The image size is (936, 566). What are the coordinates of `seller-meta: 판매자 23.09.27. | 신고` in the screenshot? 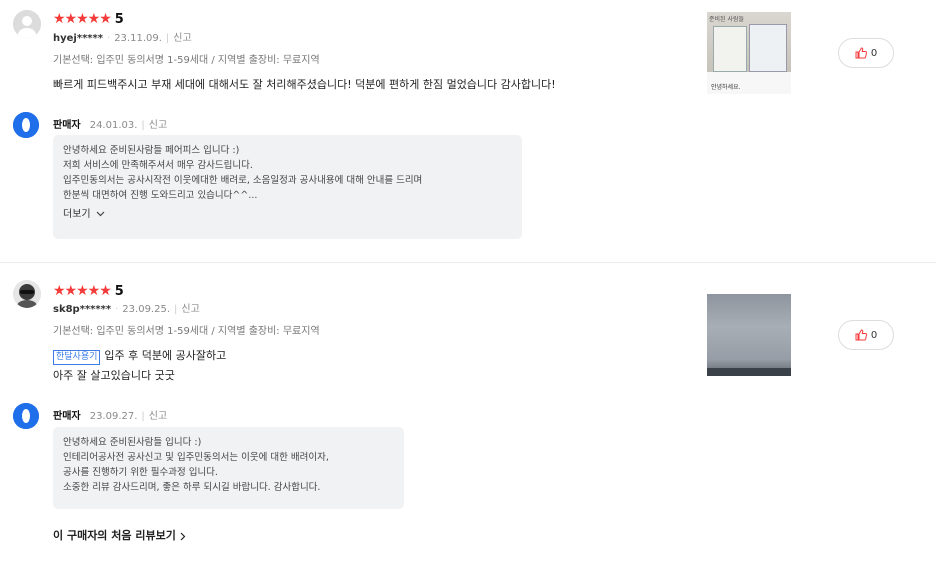 It's located at (110, 416).